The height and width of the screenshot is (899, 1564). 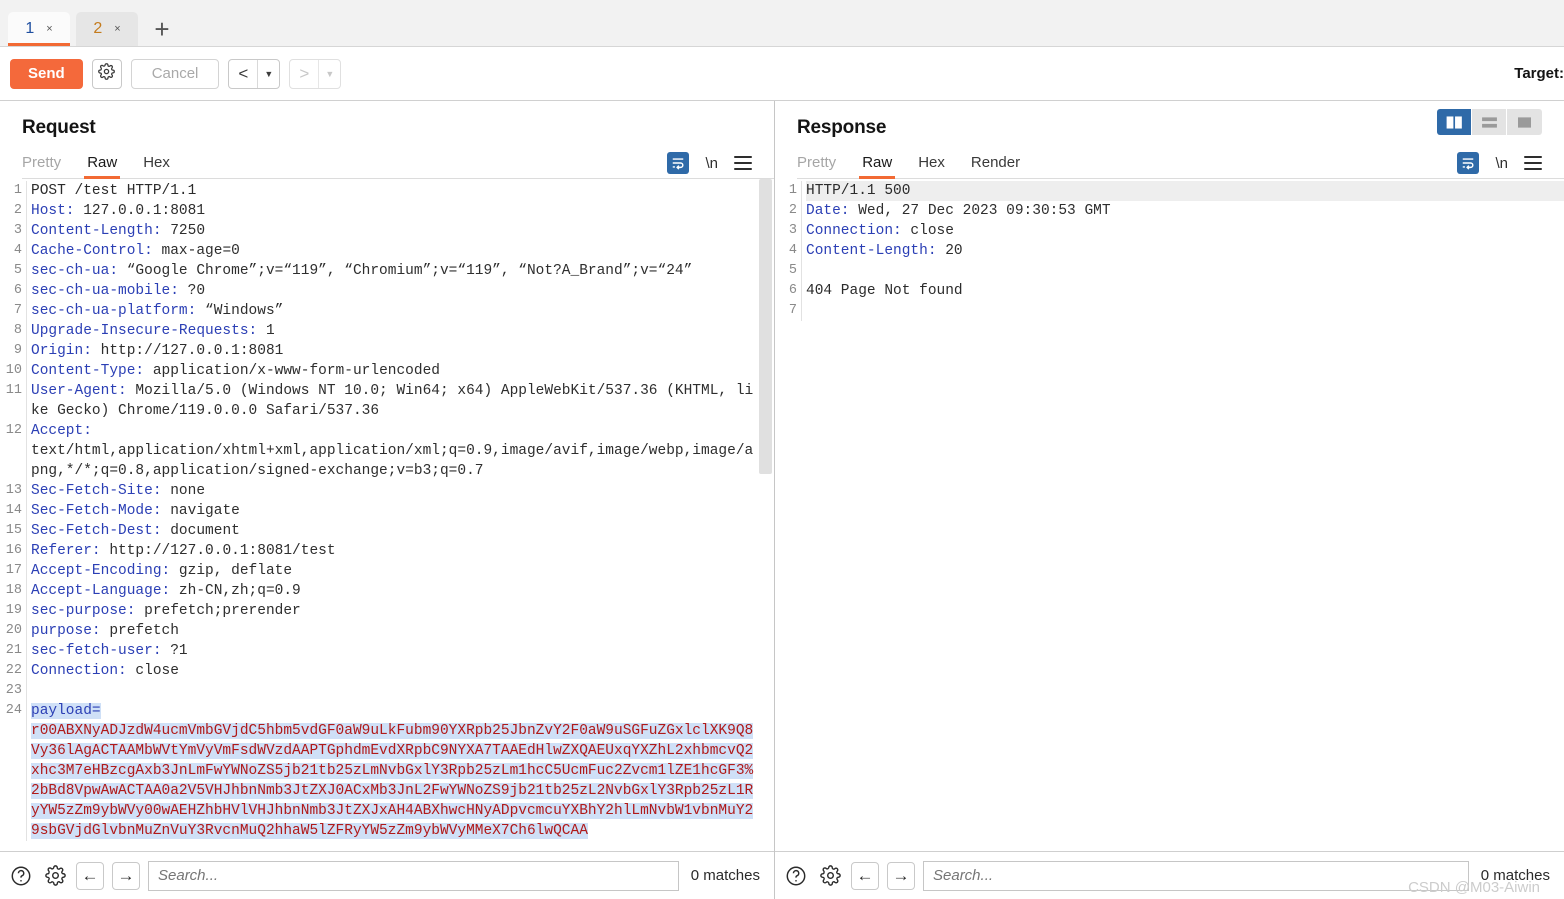 What do you see at coordinates (39, 29) in the screenshot?
I see `repeater-tab-1: 1 ×` at bounding box center [39, 29].